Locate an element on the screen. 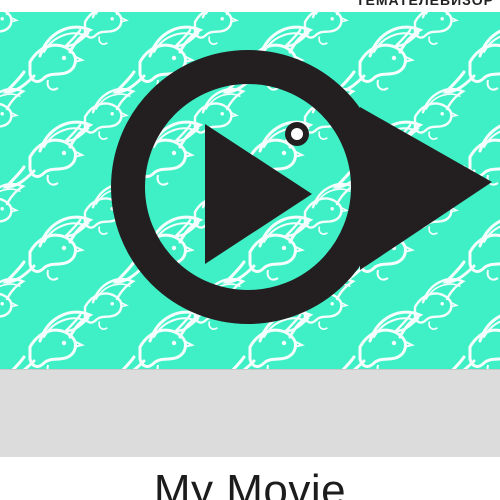 The height and width of the screenshot is (500, 500). title-bar: My Movie is located at coordinates (250, 478).